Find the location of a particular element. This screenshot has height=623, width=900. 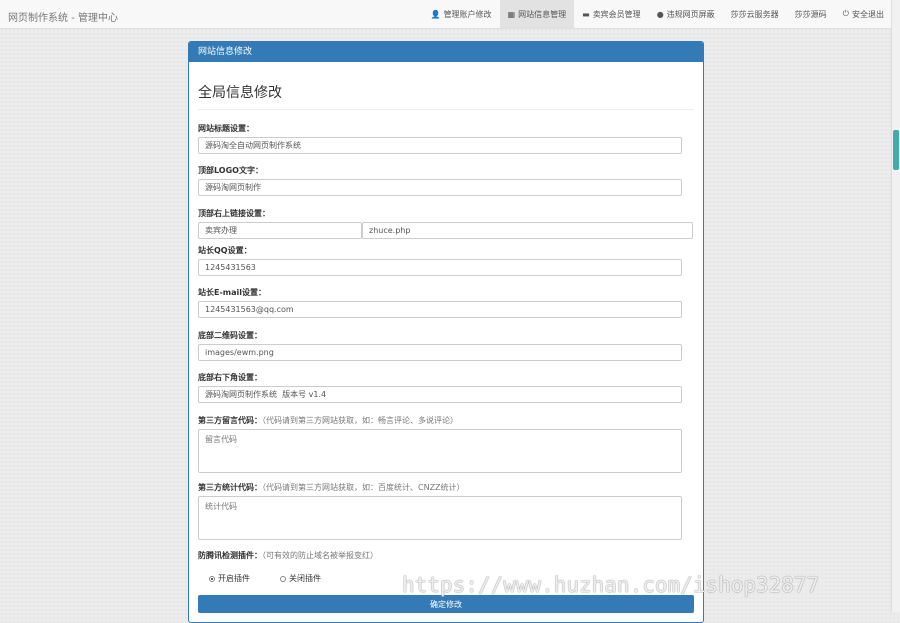

table-icon: ▦ is located at coordinates (511, 14).